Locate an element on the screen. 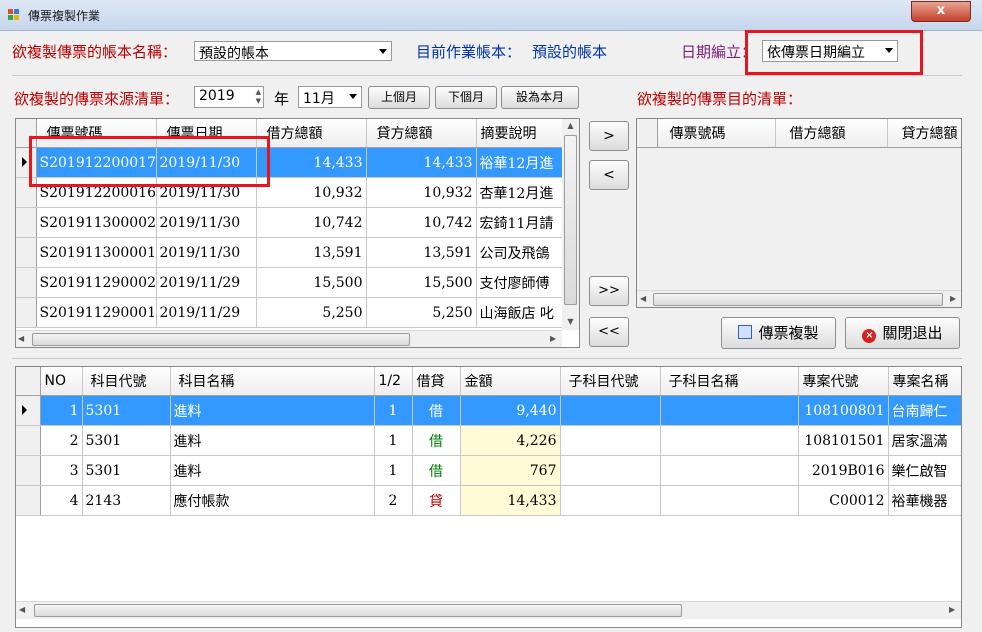  account-select: 預設的帳本 is located at coordinates (293, 51).